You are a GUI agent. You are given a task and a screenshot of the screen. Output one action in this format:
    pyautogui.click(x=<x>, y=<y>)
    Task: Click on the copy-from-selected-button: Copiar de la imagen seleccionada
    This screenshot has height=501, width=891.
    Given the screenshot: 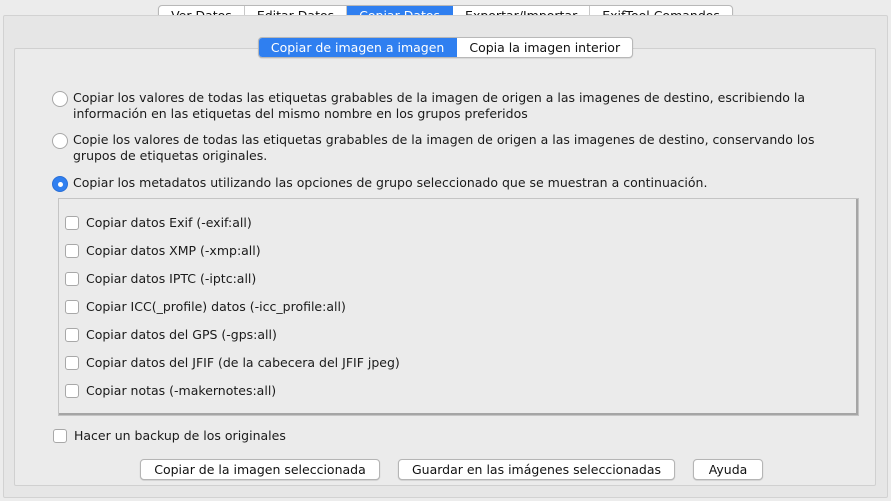 What is the action you would take?
    pyautogui.click(x=260, y=469)
    